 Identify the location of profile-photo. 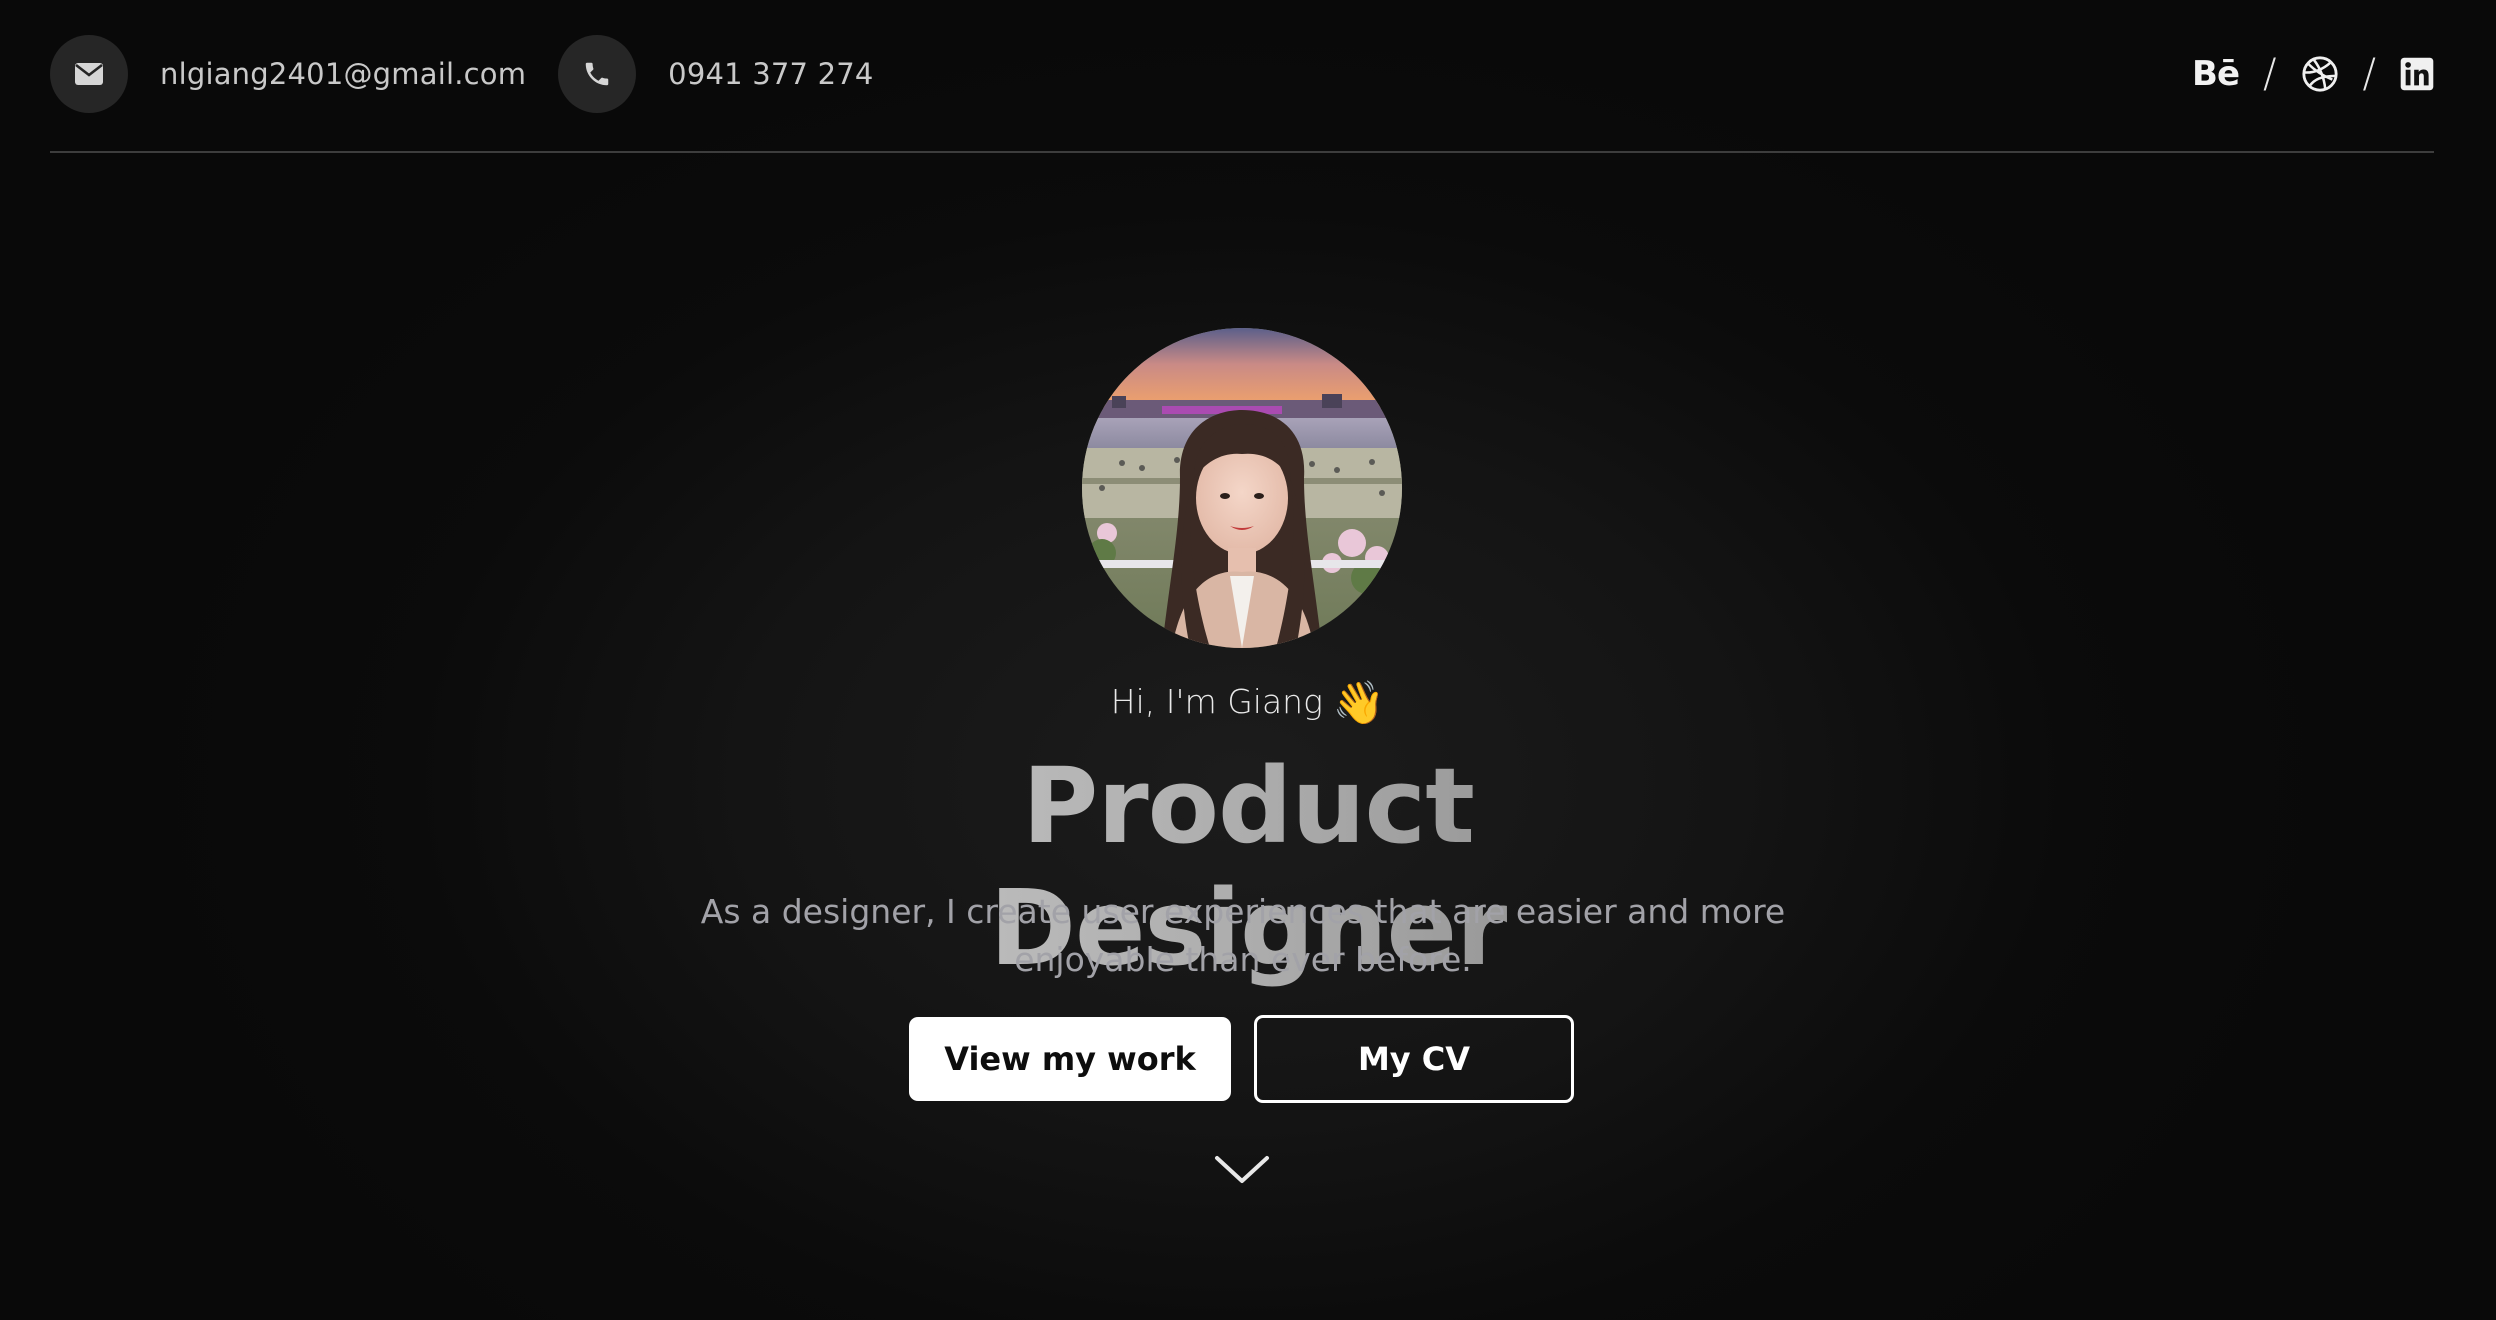
(1242, 488).